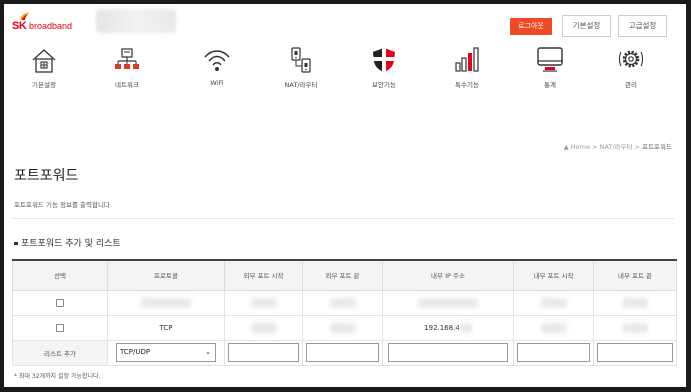  What do you see at coordinates (467, 59) in the screenshot?
I see `bar-chart-icon` at bounding box center [467, 59].